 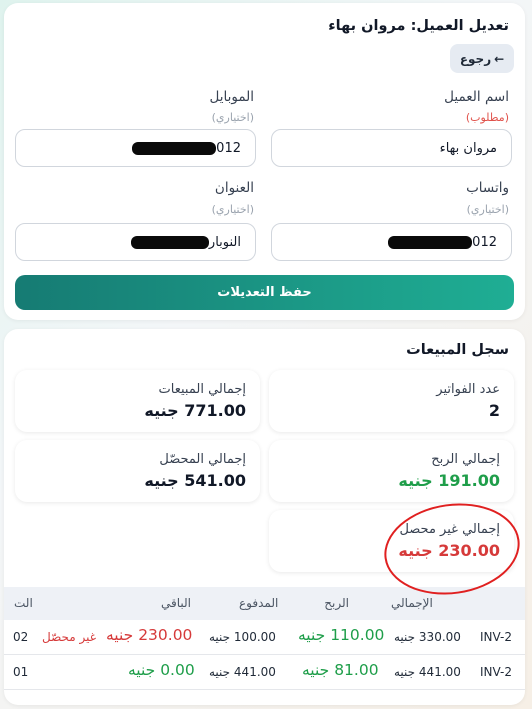 I want to click on stat-label: إجمالي المبيعات, so click(x=202, y=389).